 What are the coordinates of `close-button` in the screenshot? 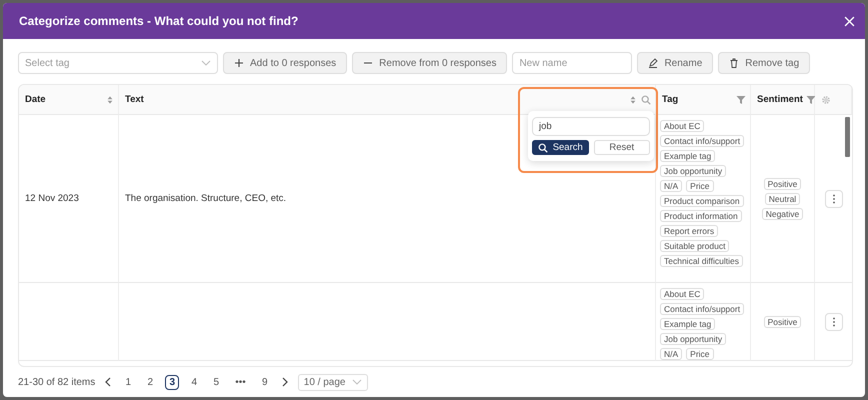 It's located at (849, 21).